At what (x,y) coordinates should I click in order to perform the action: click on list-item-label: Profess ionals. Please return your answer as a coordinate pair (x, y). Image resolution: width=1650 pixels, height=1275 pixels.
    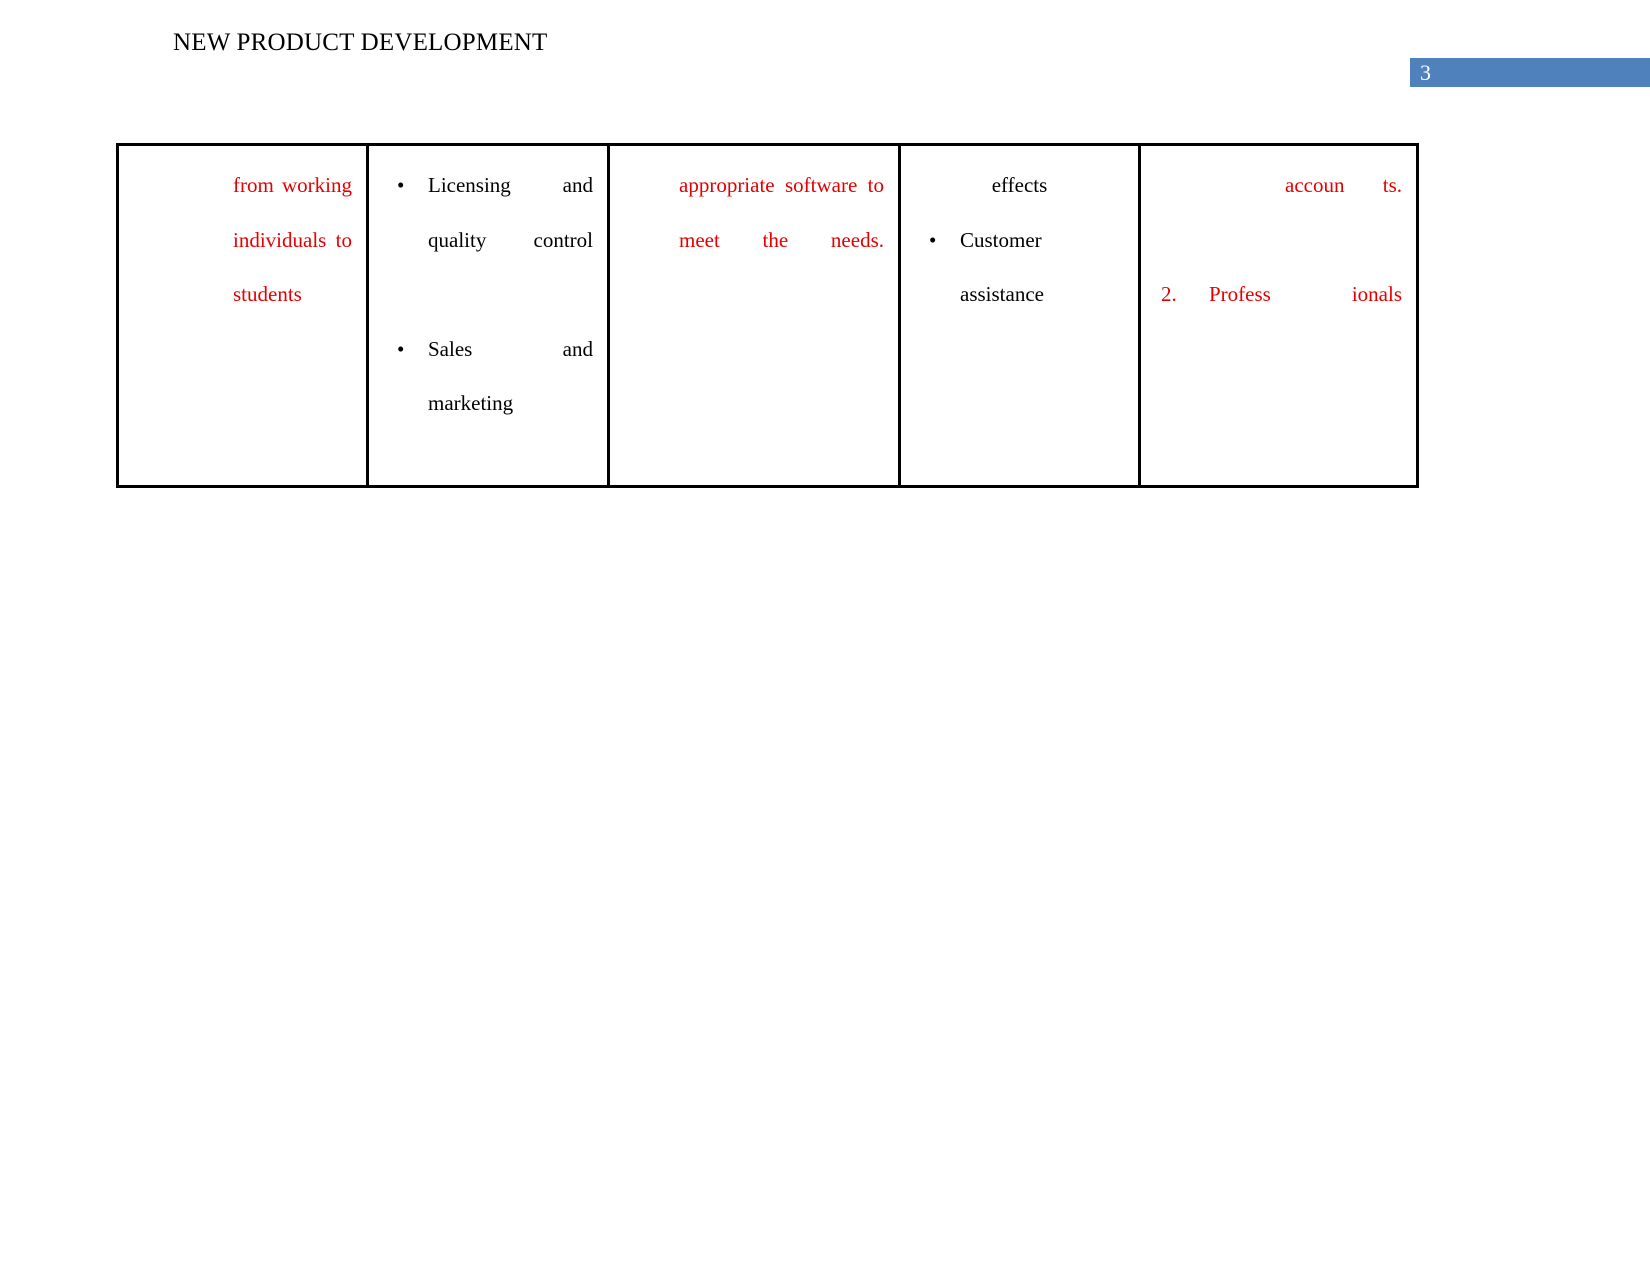
    Looking at the image, I should click on (1305, 294).